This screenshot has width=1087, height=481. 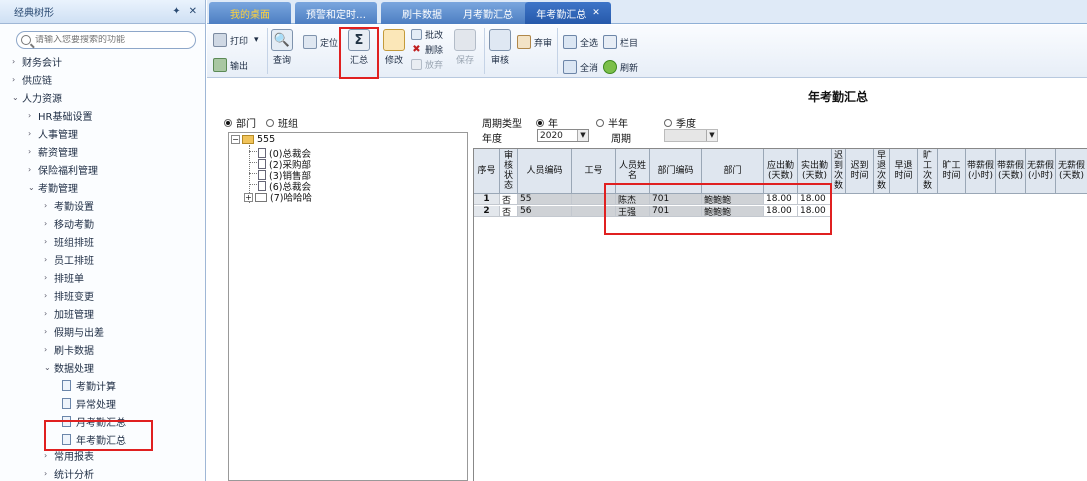 What do you see at coordinates (981, 171) in the screenshot?
I see `column-header: 带薪假(小时)` at bounding box center [981, 171].